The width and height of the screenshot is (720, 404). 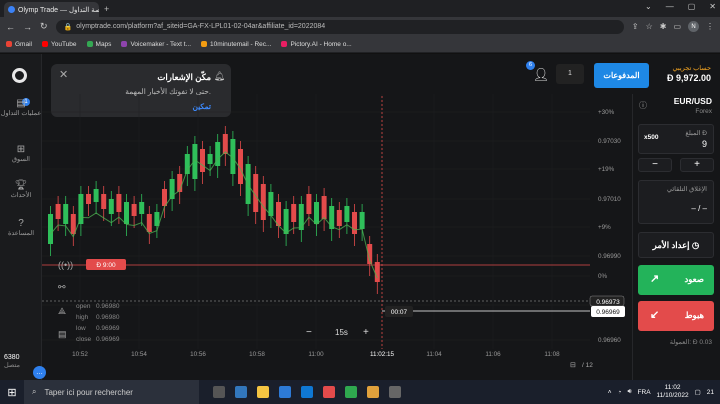 What do you see at coordinates (649, 26) in the screenshot?
I see `star-icon: ☆` at bounding box center [649, 26].